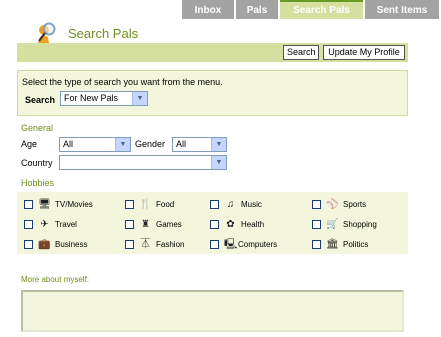 The height and width of the screenshot is (337, 441). I want to click on shopping-cart-icon: 🛒, so click(332, 224).